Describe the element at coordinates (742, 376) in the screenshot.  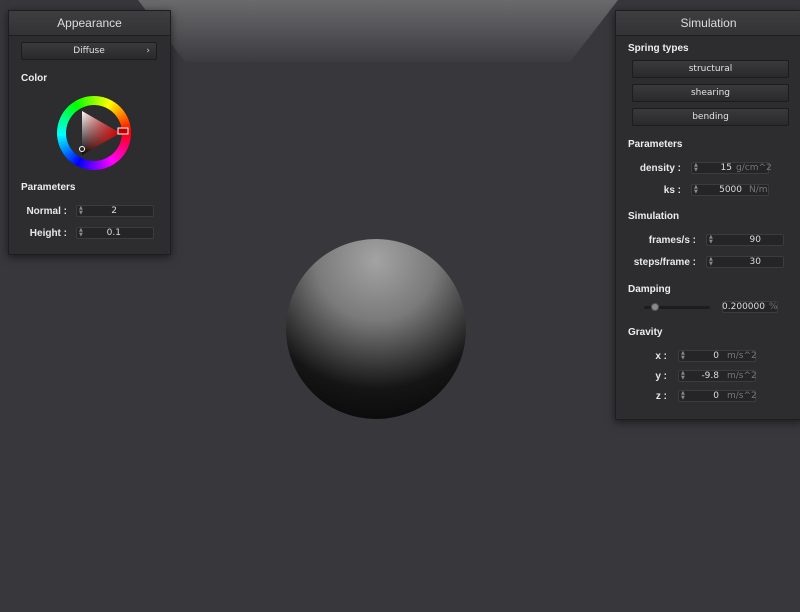
I see `gravity-y-unit: m/s^2` at that location.